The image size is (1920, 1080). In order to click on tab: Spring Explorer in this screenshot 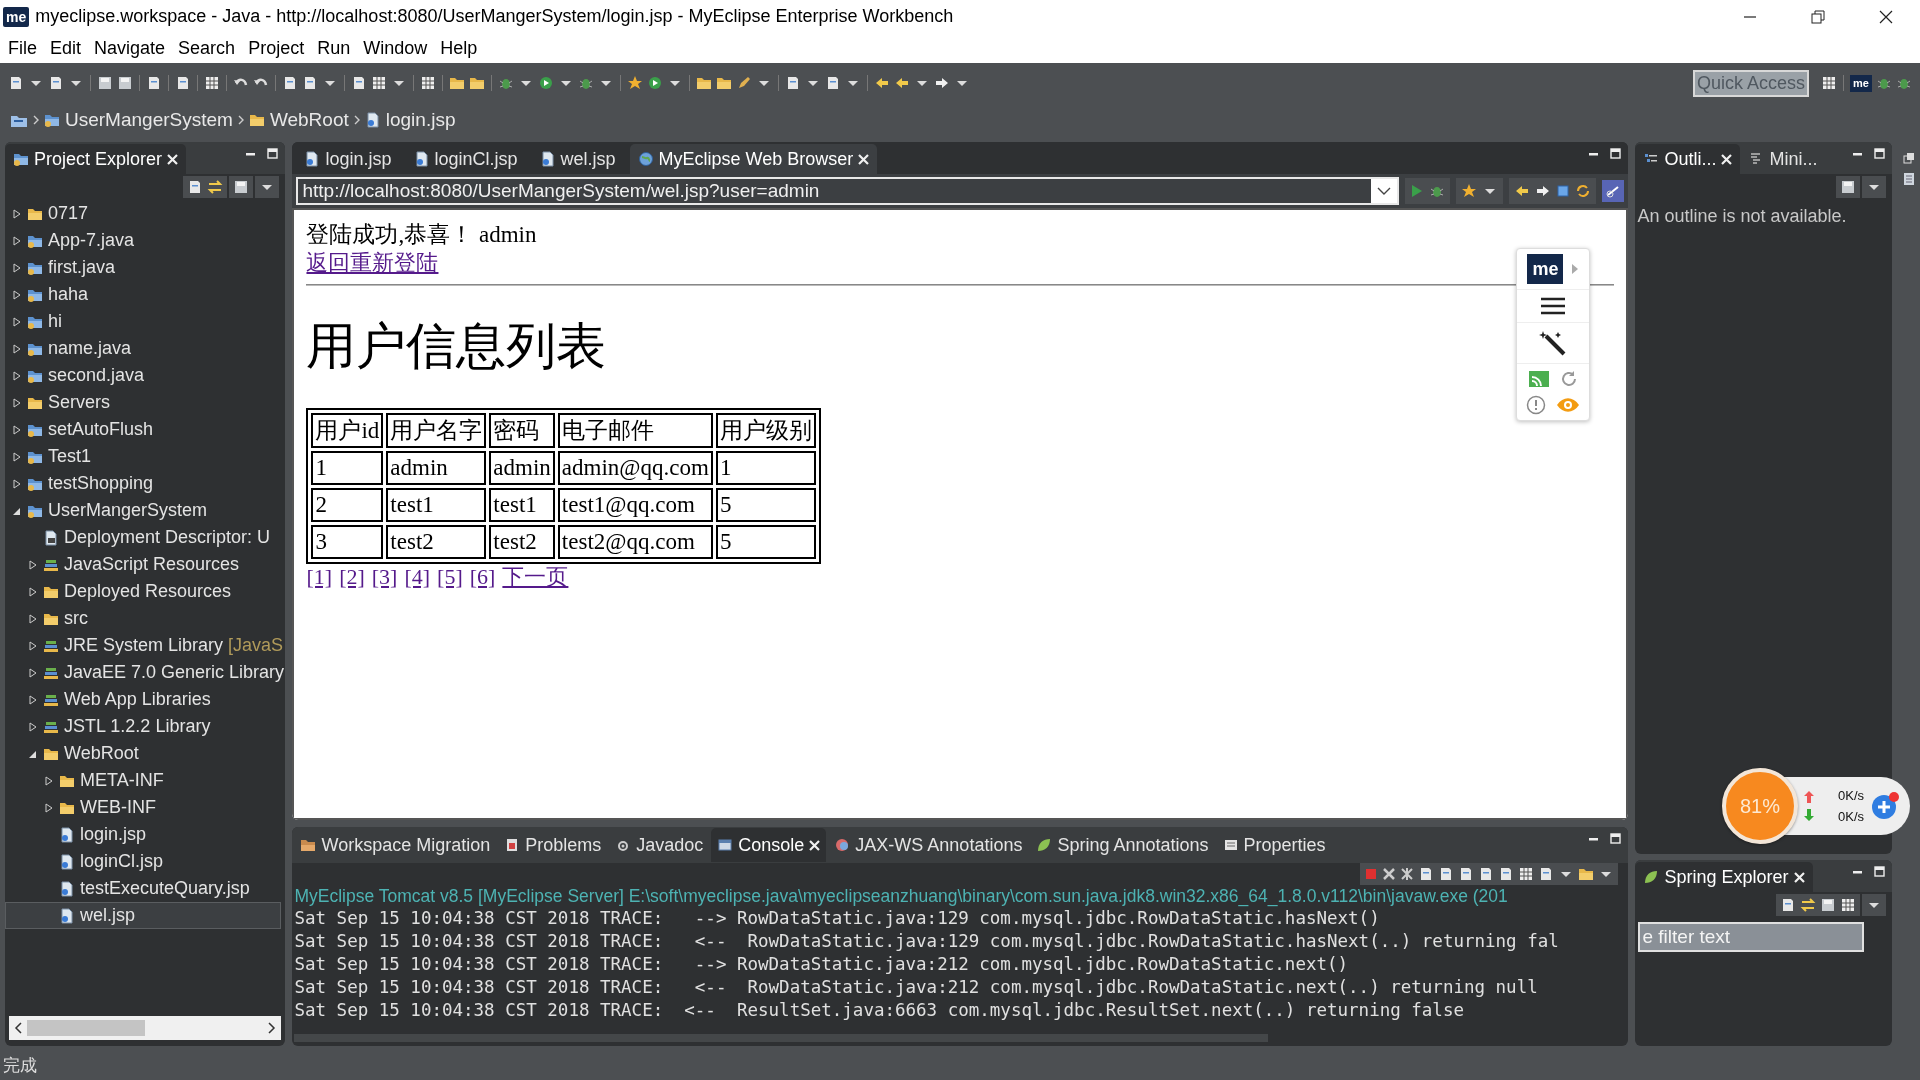, I will do `click(1724, 877)`.